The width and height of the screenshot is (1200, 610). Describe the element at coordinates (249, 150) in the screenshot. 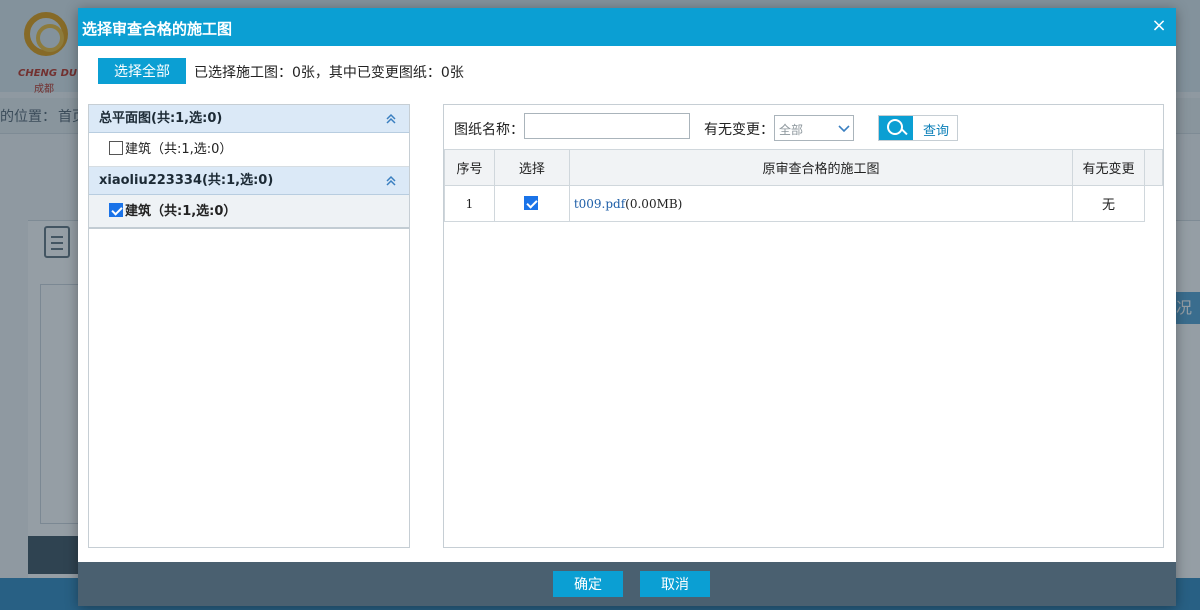

I see `tree-item: 建筑（共:1,选:0）` at that location.